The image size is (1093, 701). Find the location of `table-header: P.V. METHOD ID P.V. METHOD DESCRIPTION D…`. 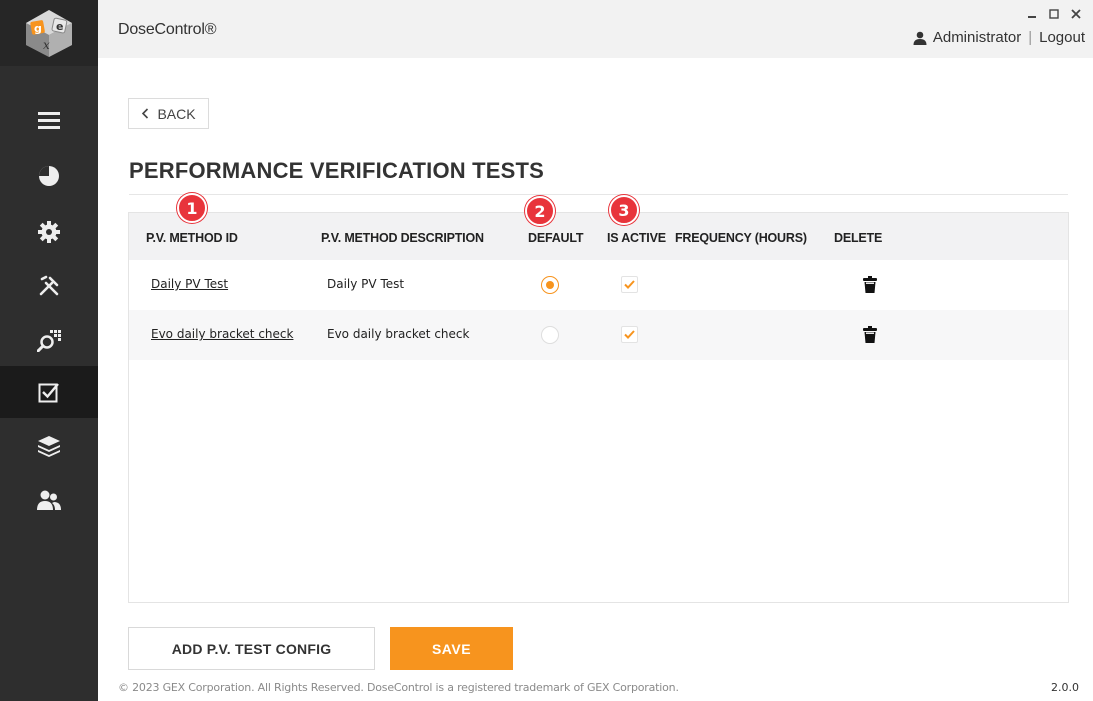

table-header: P.V. METHOD ID P.V. METHOD DESCRIPTION D… is located at coordinates (598, 236).